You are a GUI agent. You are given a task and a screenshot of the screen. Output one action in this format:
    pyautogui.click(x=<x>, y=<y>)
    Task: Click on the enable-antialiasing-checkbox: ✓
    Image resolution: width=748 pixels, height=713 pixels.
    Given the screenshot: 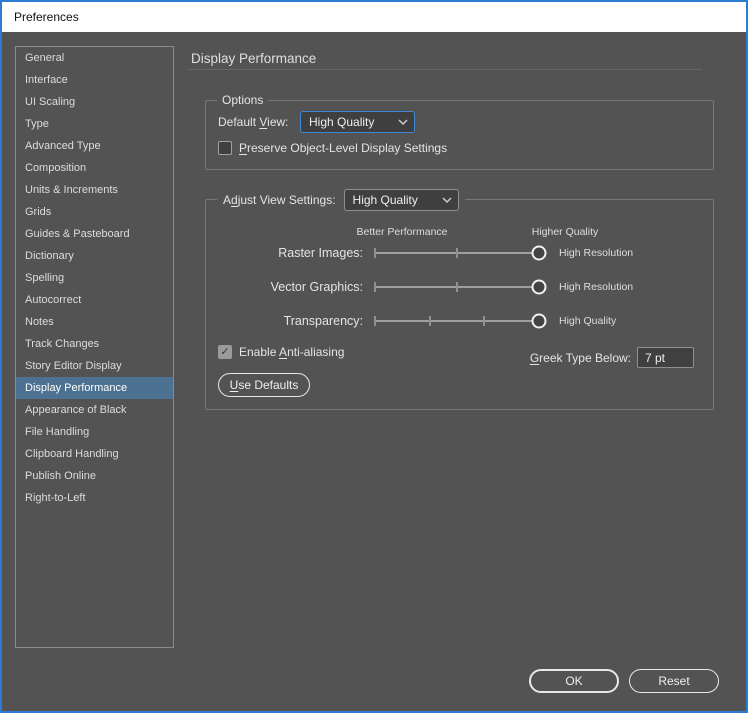 What is the action you would take?
    pyautogui.click(x=225, y=352)
    